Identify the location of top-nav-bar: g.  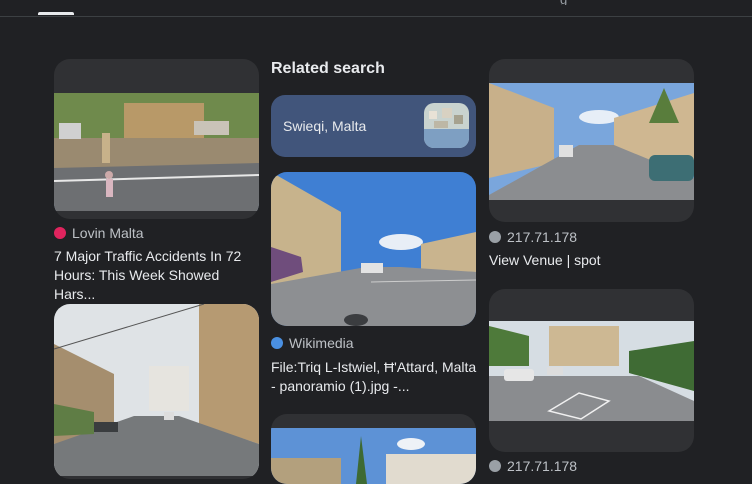
(376, 8).